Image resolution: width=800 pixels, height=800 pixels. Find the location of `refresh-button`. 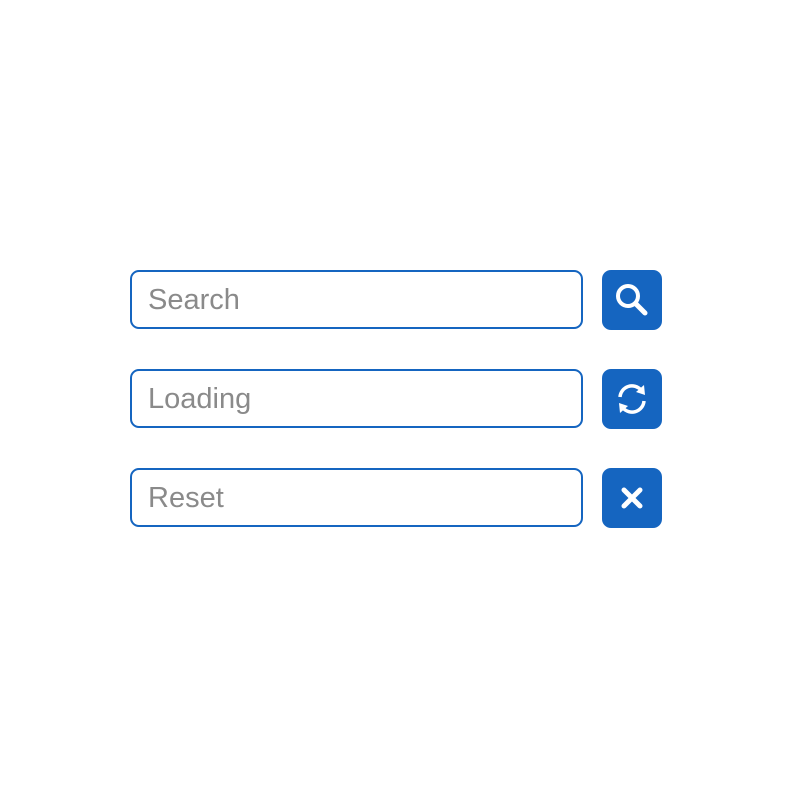

refresh-button is located at coordinates (632, 399).